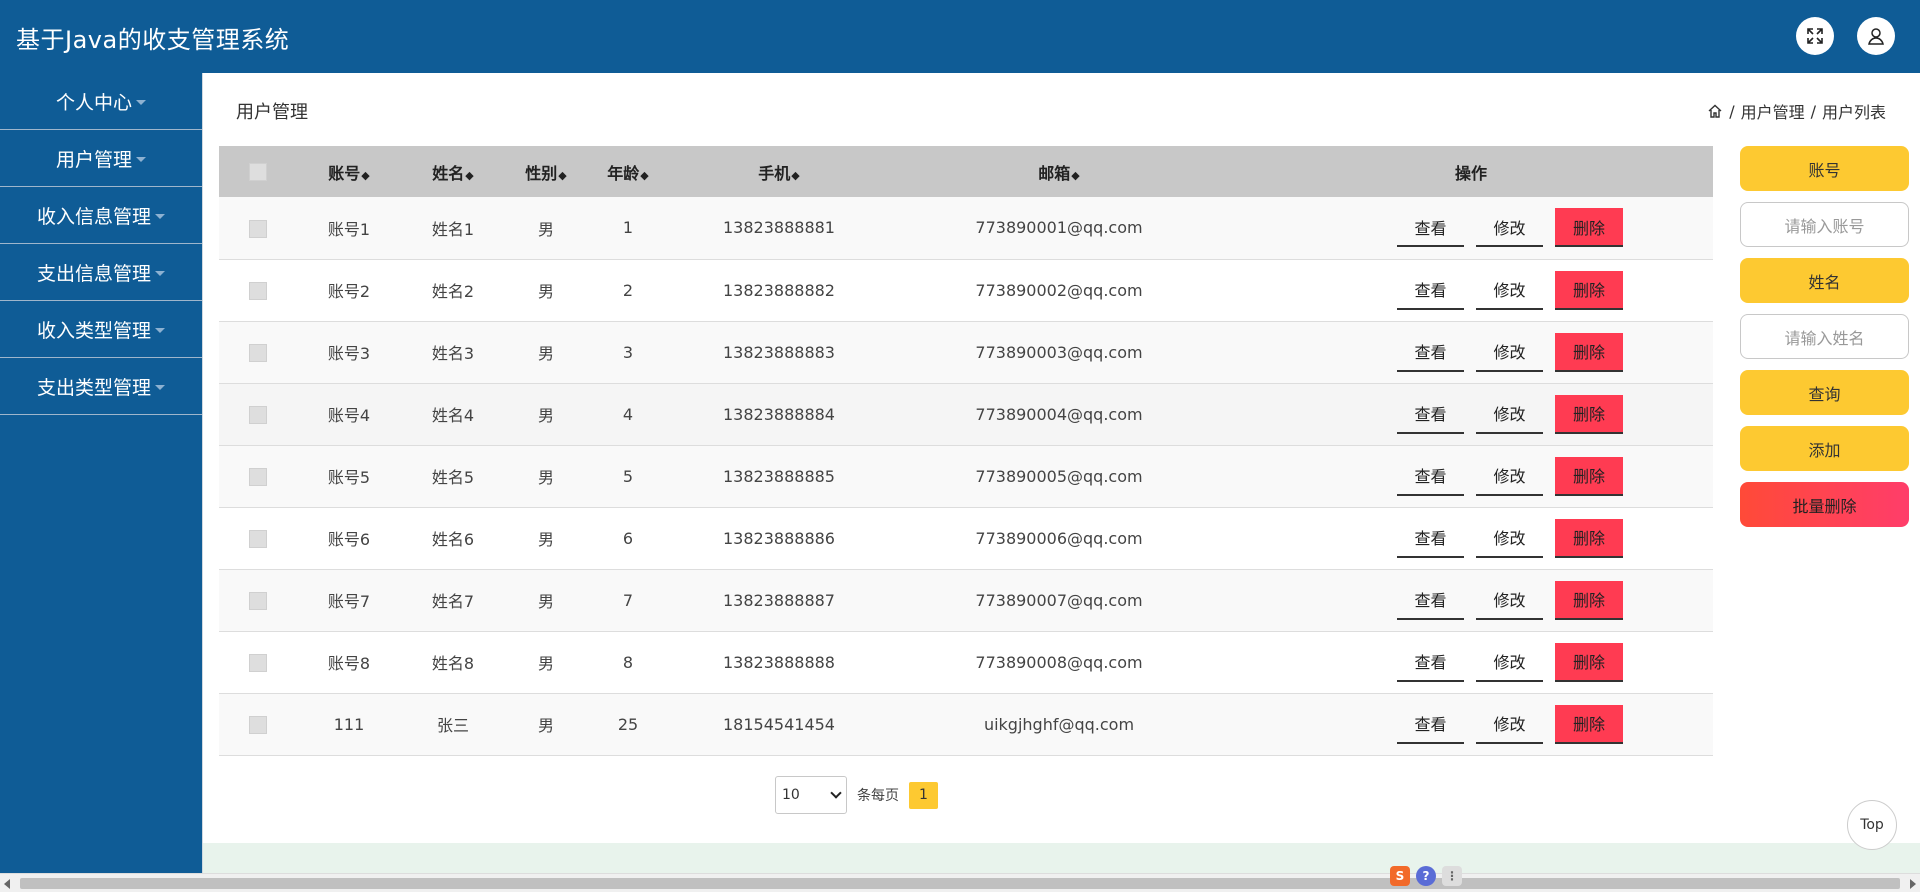 This screenshot has height=892, width=1920. Describe the element at coordinates (1913, 884) in the screenshot. I see `scroll-right-icon` at that location.